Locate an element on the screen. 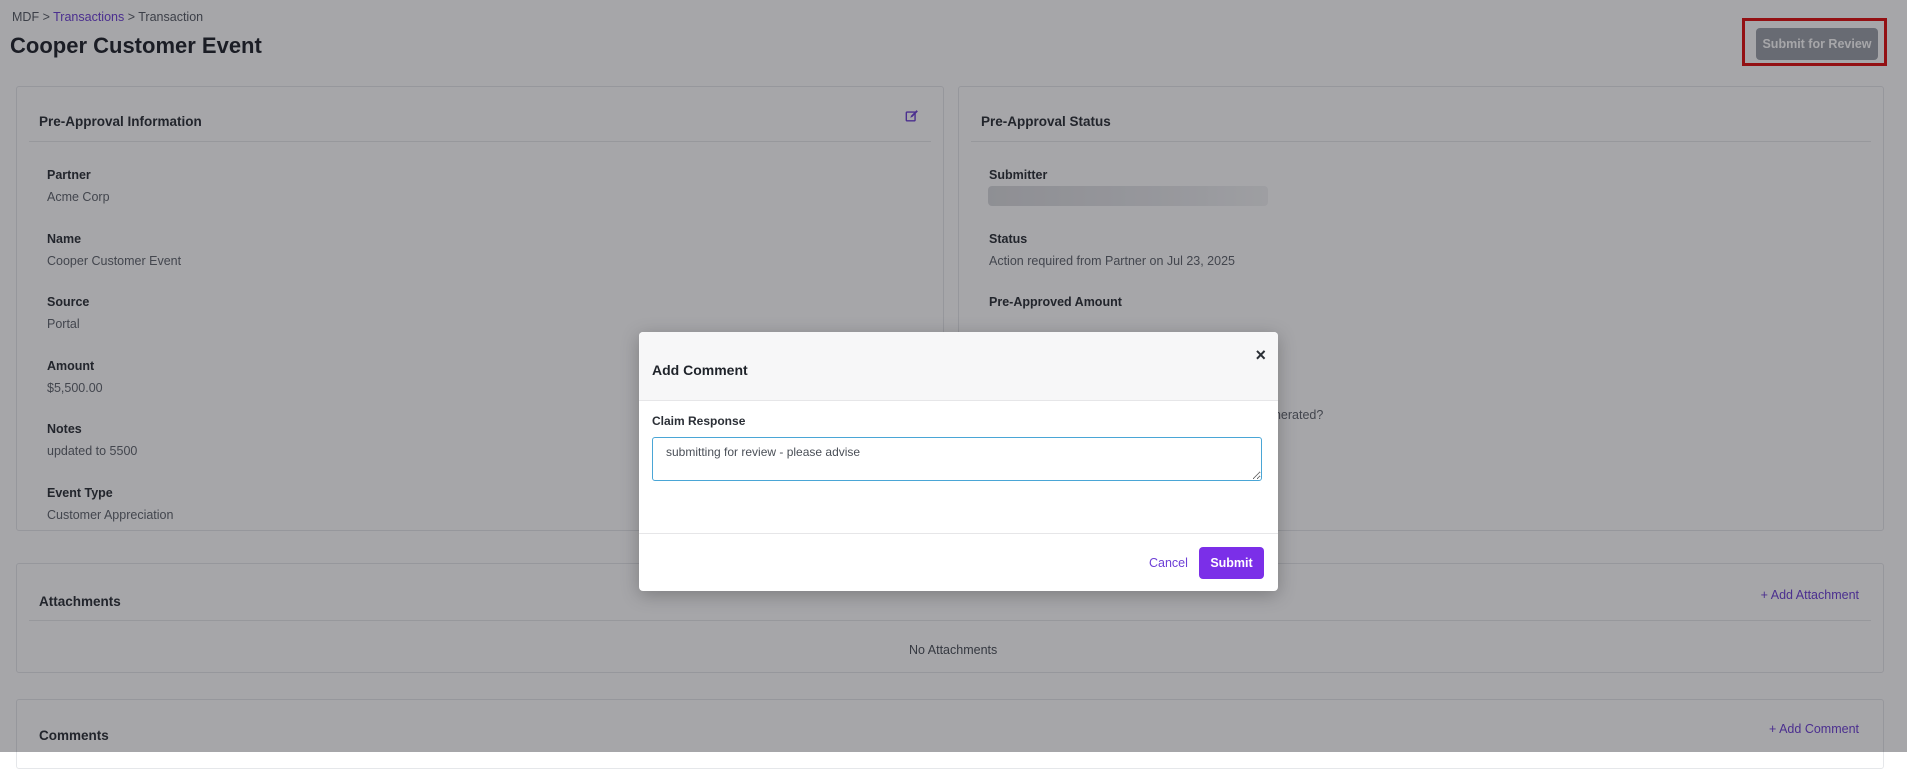 This screenshot has width=1907, height=769. modal-header: Add Comment × is located at coordinates (958, 366).